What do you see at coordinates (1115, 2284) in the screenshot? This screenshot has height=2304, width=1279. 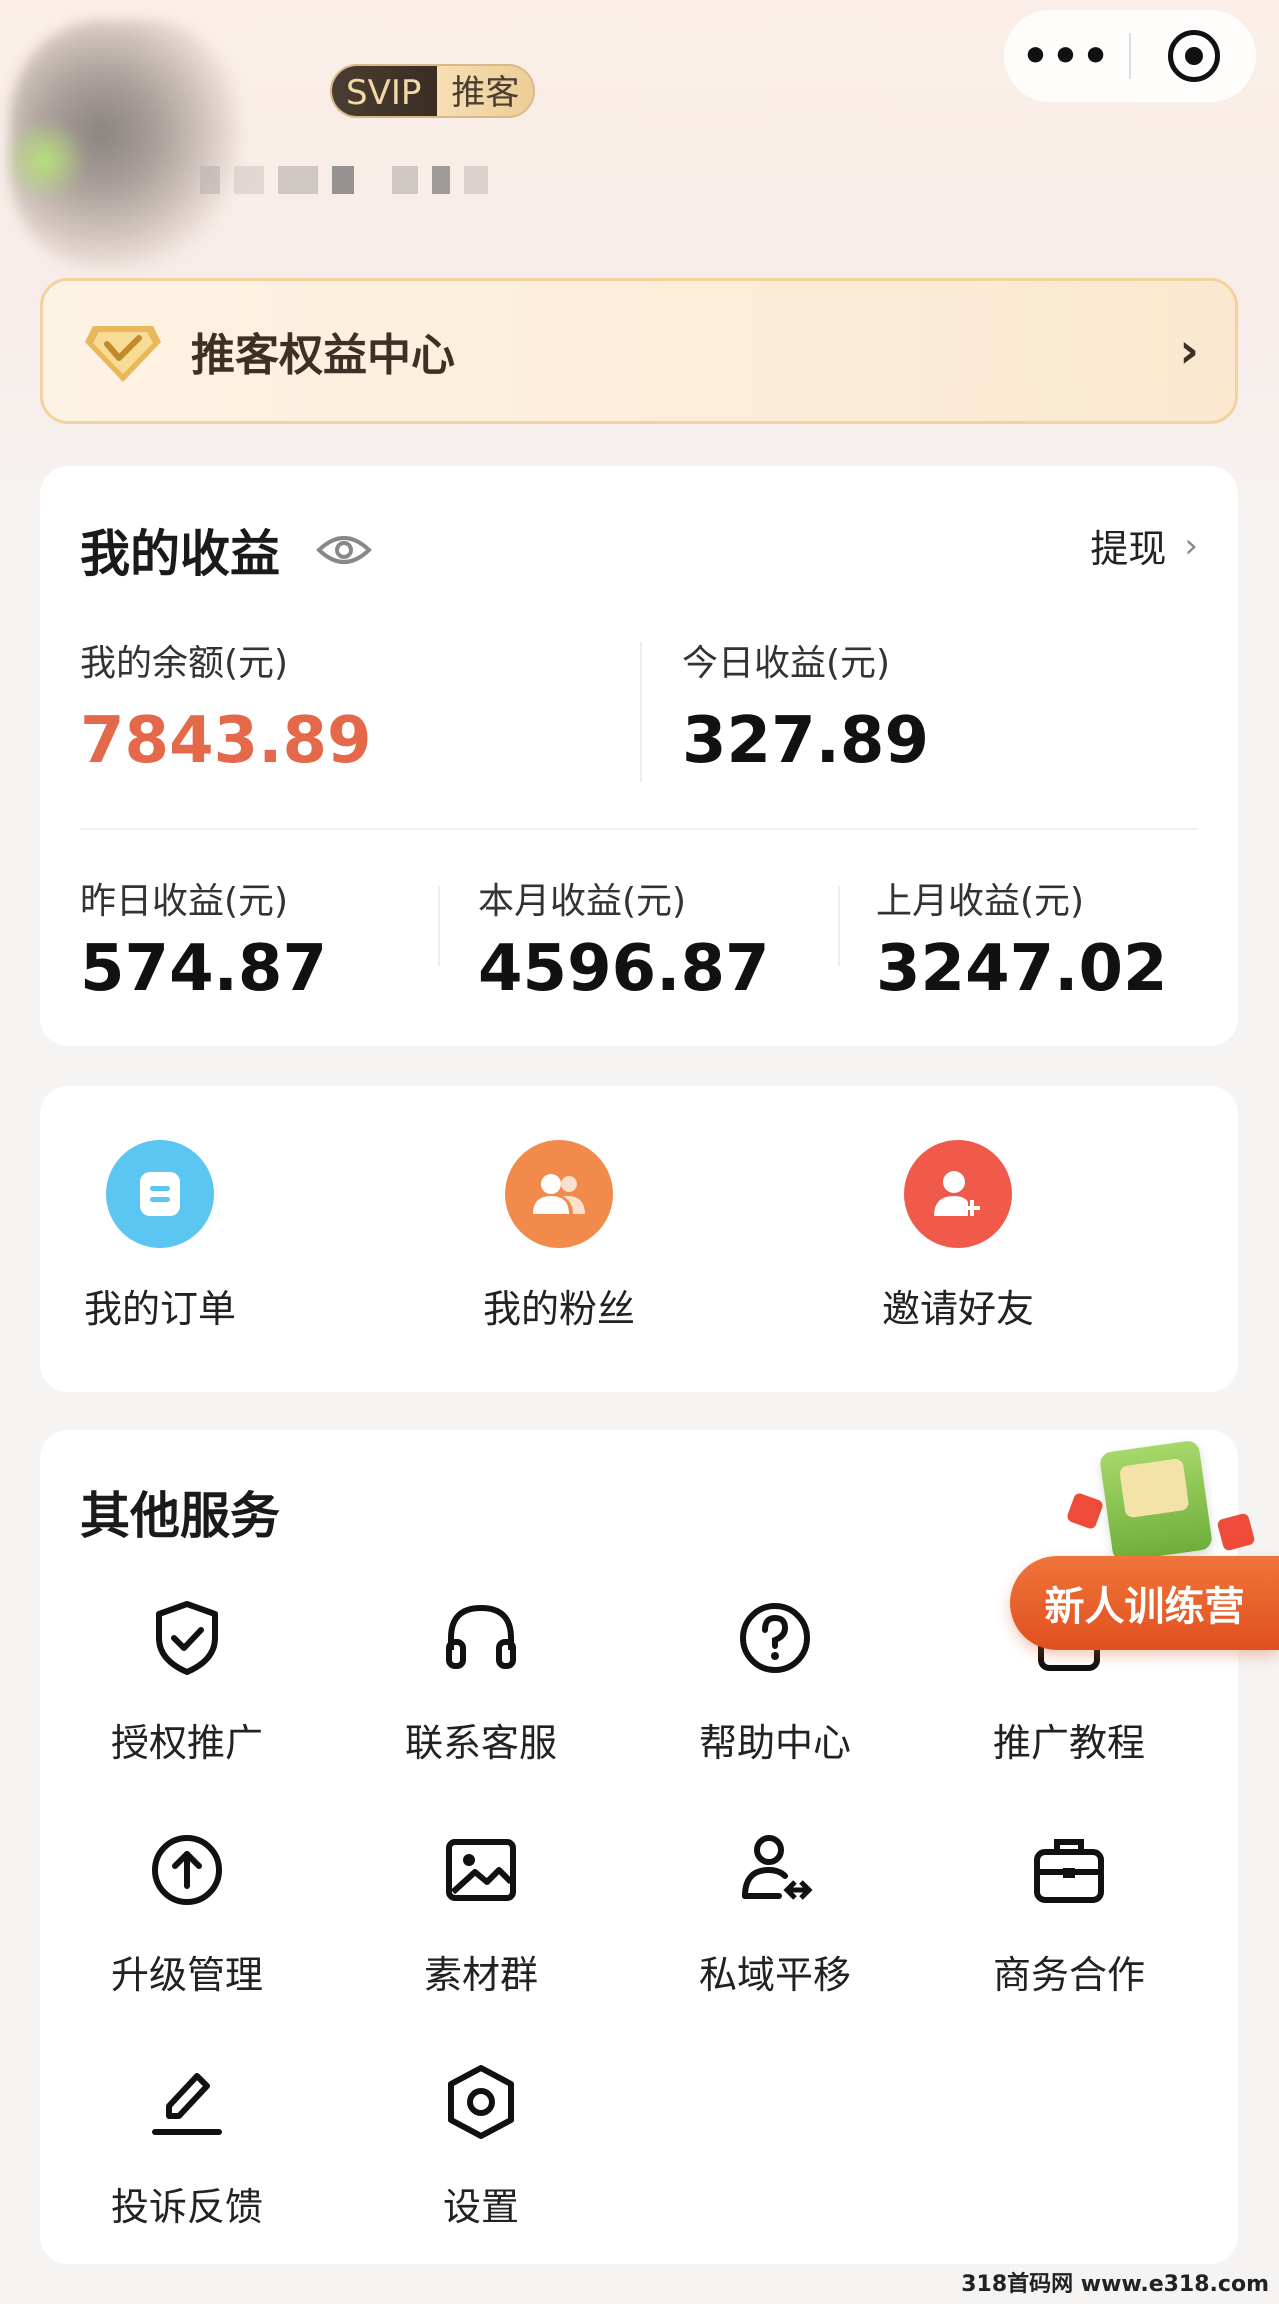 I see `watermark: 318首码网 www.e318.com` at bounding box center [1115, 2284].